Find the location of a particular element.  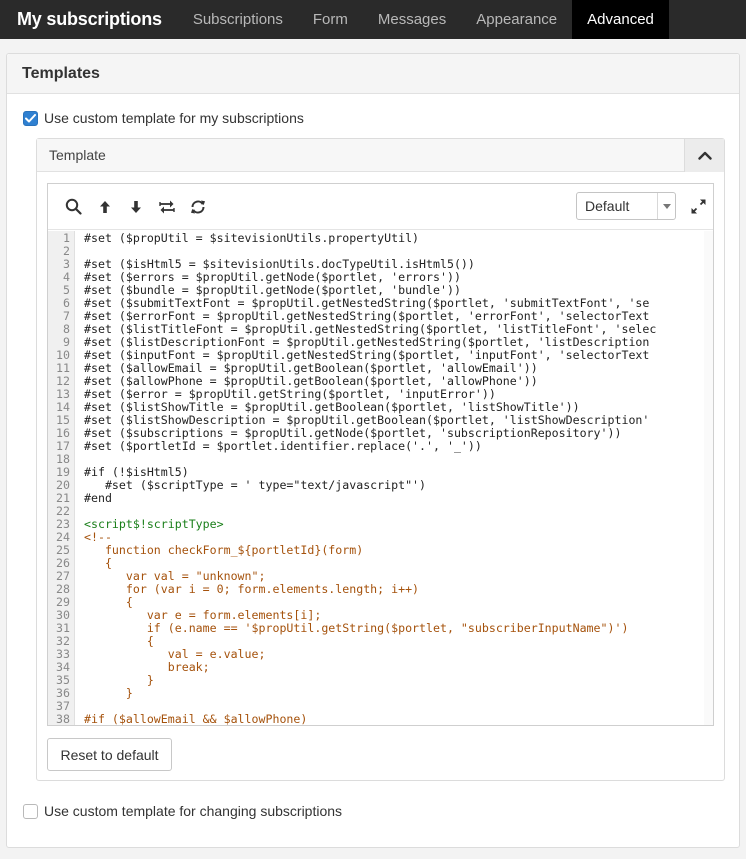

use-custom-my-subscriptions-checkbox is located at coordinates (30, 118).